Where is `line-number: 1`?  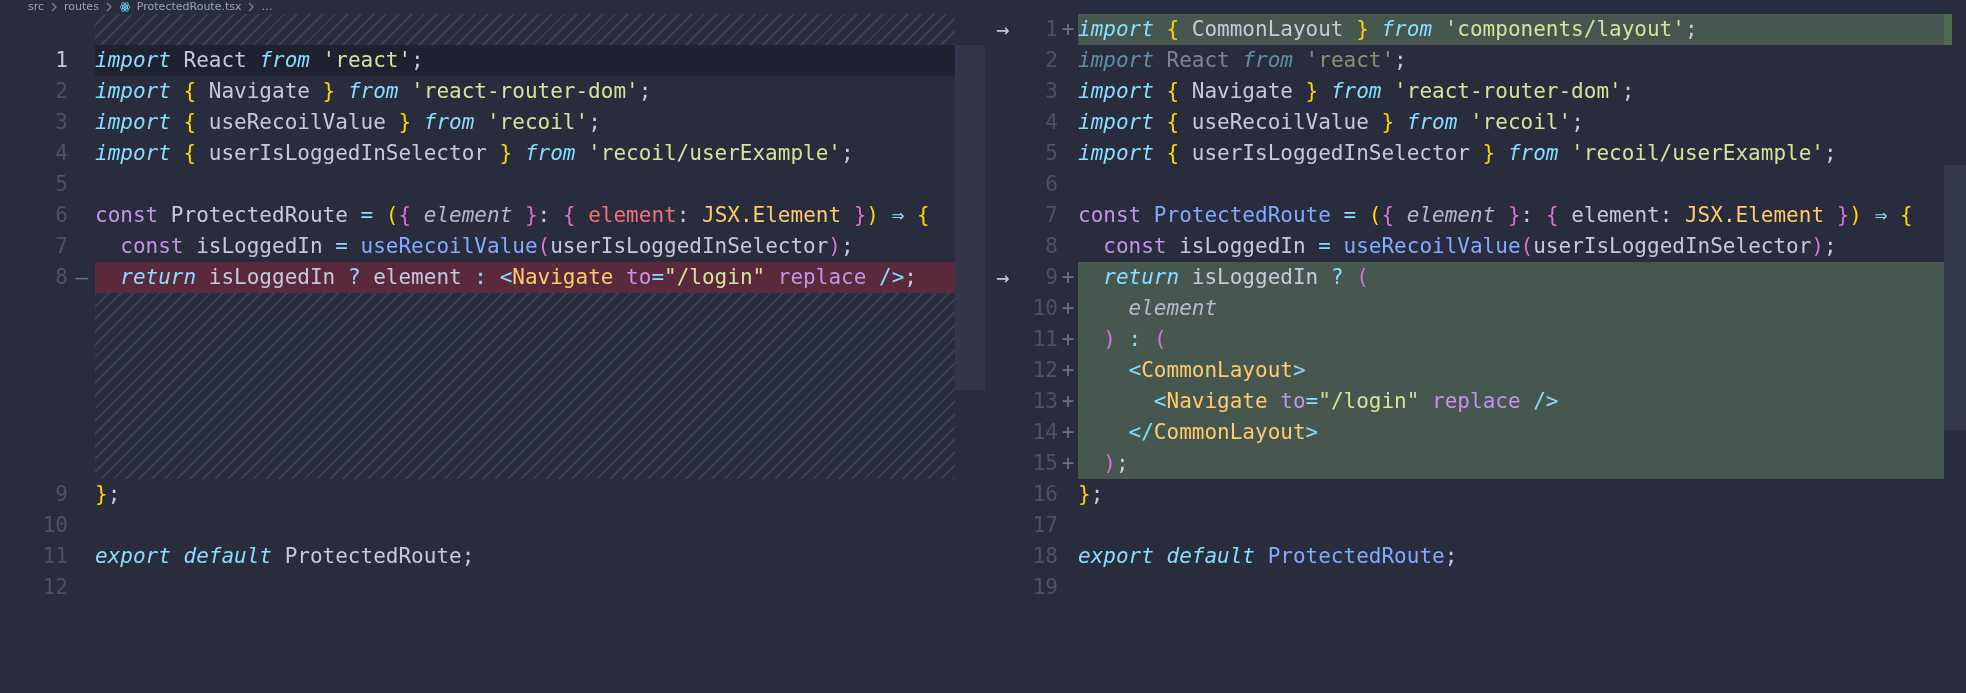
line-number: 1 is located at coordinates (61, 60).